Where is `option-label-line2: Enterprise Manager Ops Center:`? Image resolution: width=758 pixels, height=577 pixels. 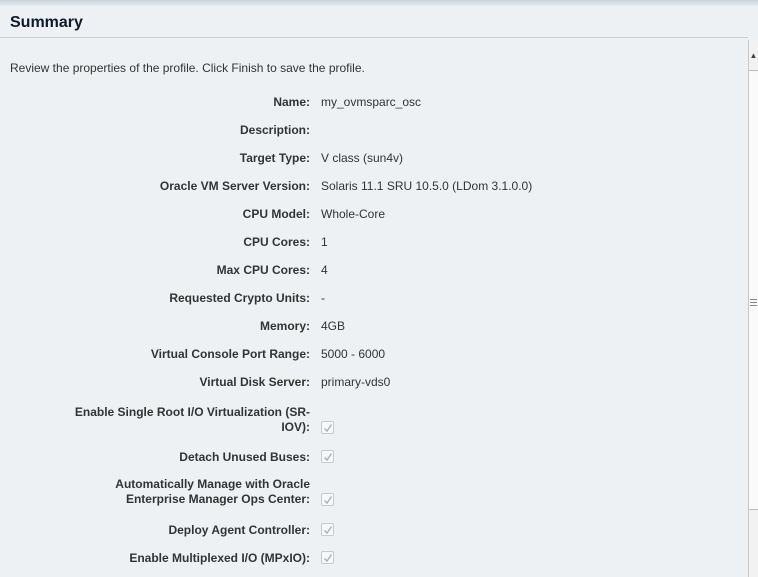
option-label-line2: Enterprise Manager Ops Center: is located at coordinates (217, 499).